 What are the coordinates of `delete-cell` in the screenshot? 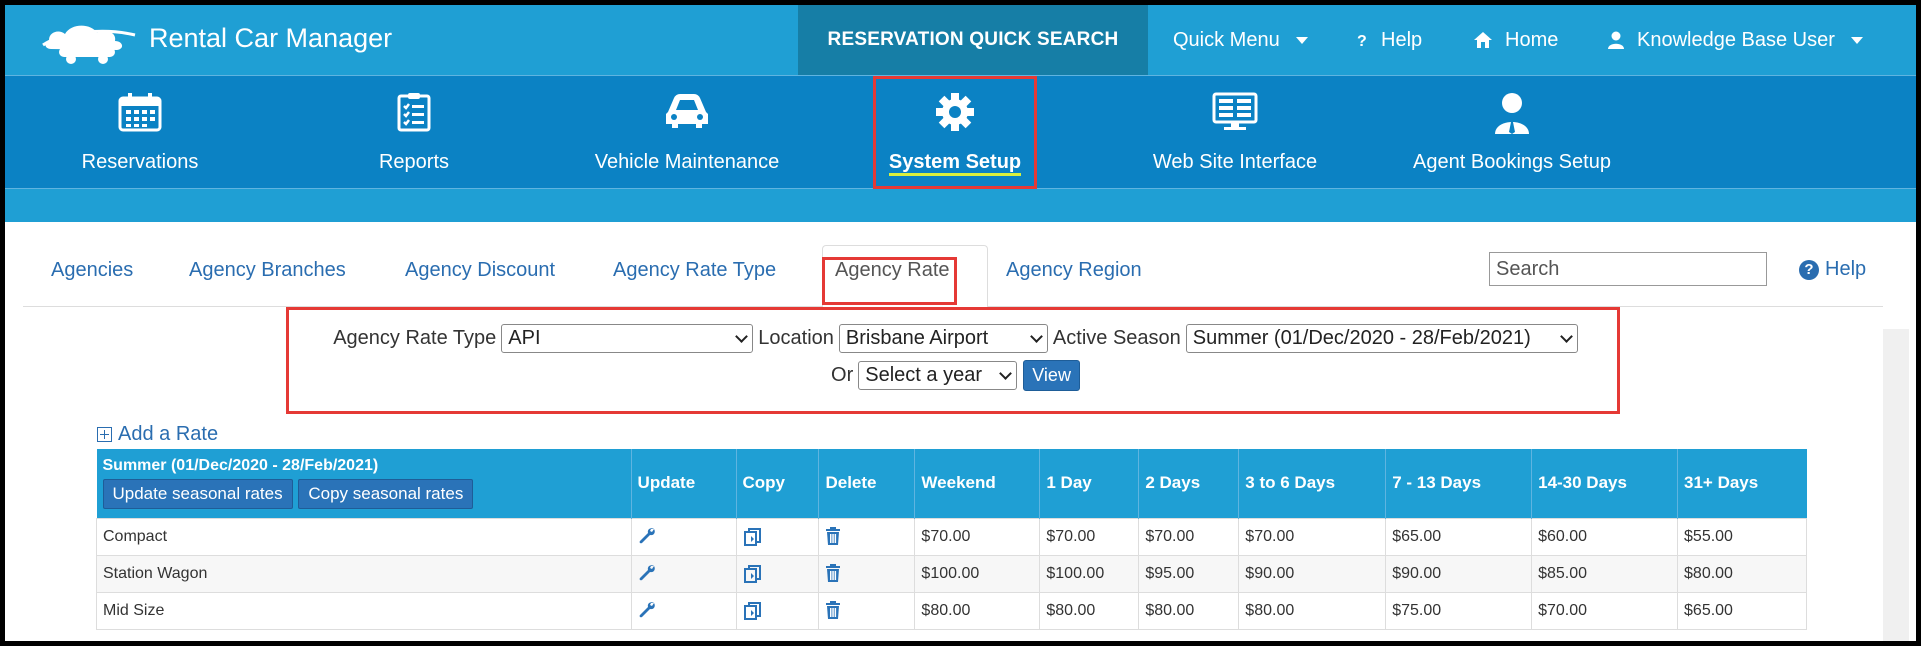 It's located at (867, 573).